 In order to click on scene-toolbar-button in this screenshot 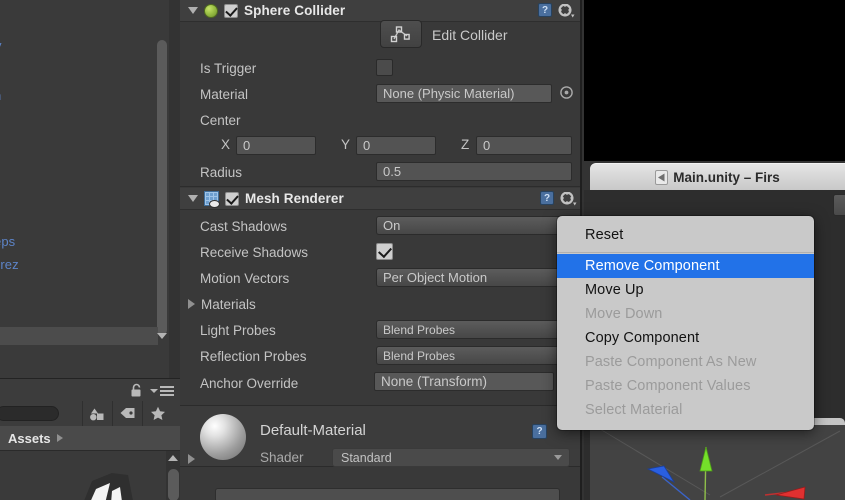, I will do `click(839, 205)`.